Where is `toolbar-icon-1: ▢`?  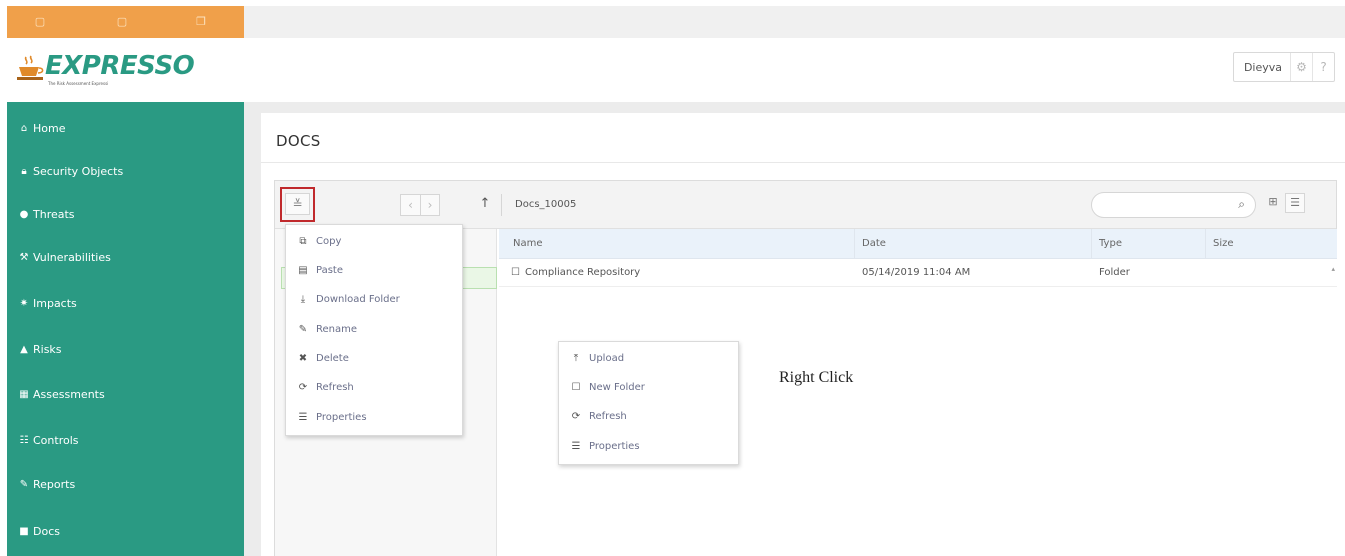 toolbar-icon-1: ▢ is located at coordinates (40, 22).